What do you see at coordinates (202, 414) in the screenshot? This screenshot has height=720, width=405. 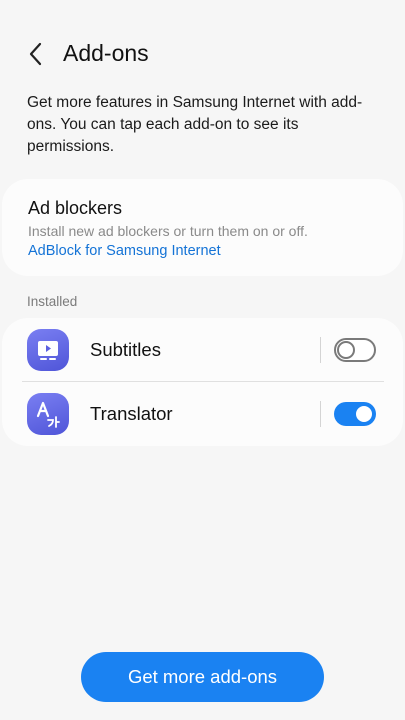 I see `addon-row-translator: Translator` at bounding box center [202, 414].